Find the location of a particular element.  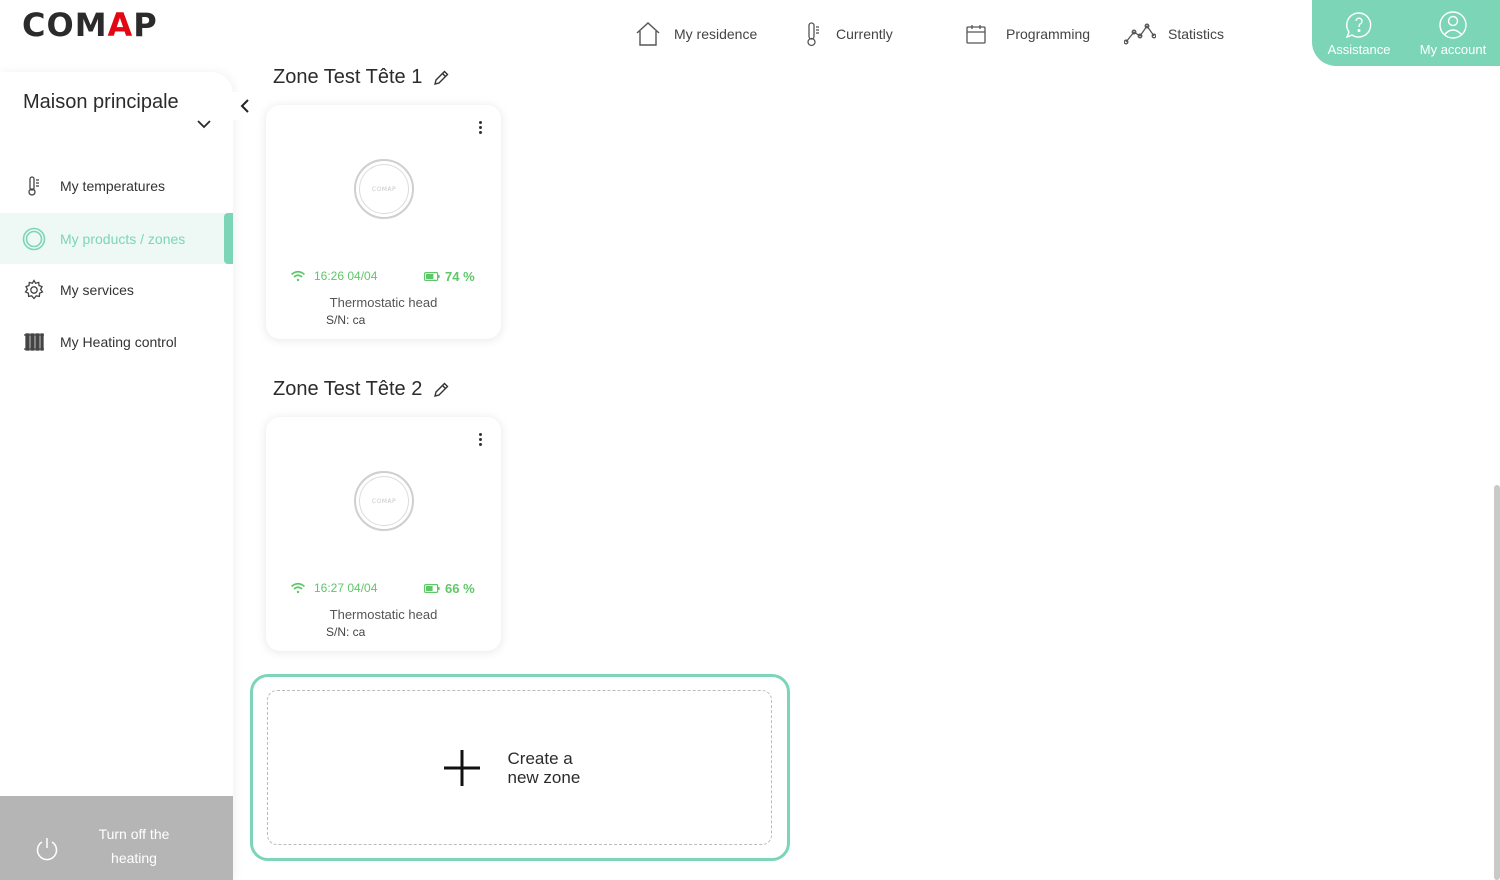

last-sync-time: 16:27 04/04 is located at coordinates (346, 588).